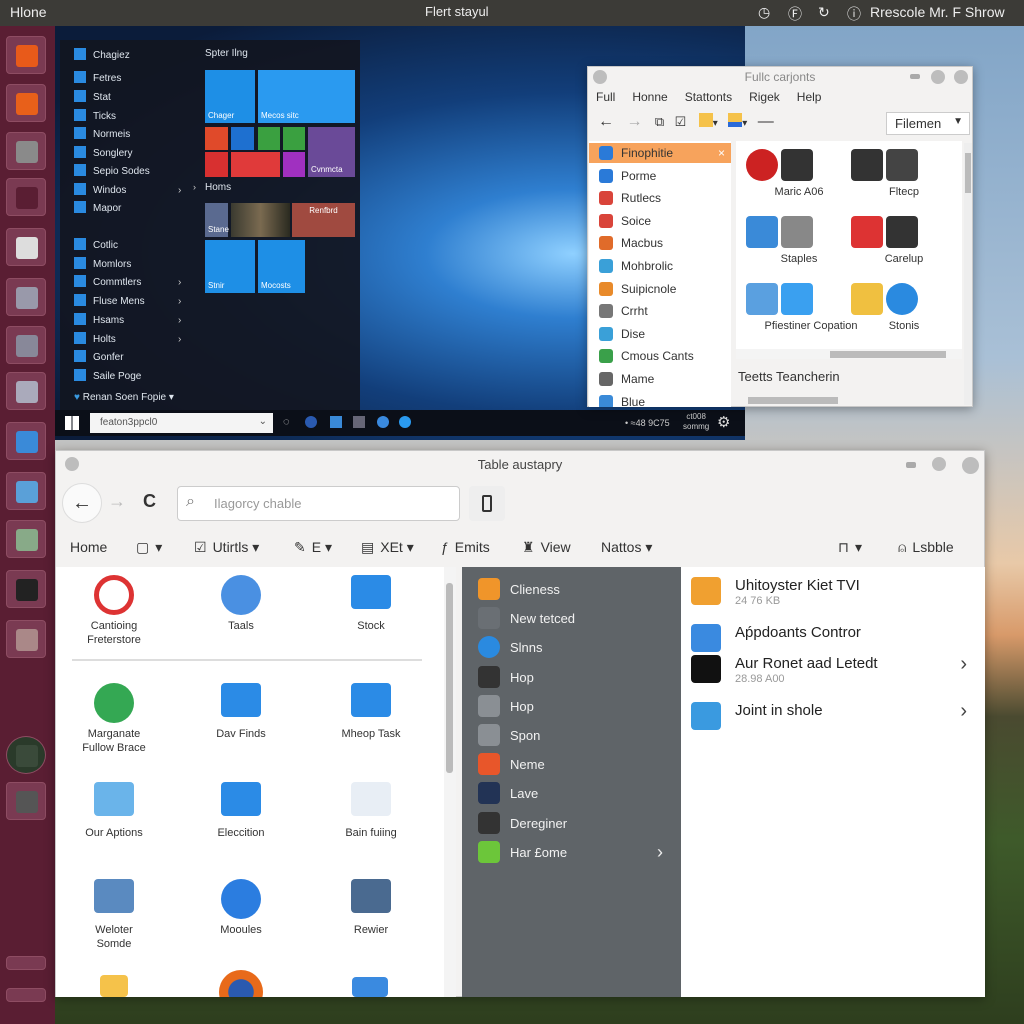 The image size is (1024, 1024). I want to click on app-label: Weloter Somde, so click(114, 937).